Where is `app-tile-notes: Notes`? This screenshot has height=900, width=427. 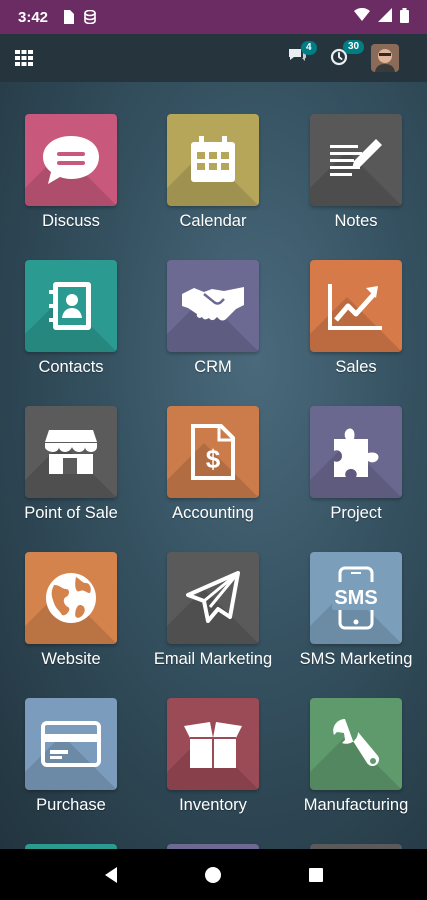 app-tile-notes: Notes is located at coordinates (356, 172).